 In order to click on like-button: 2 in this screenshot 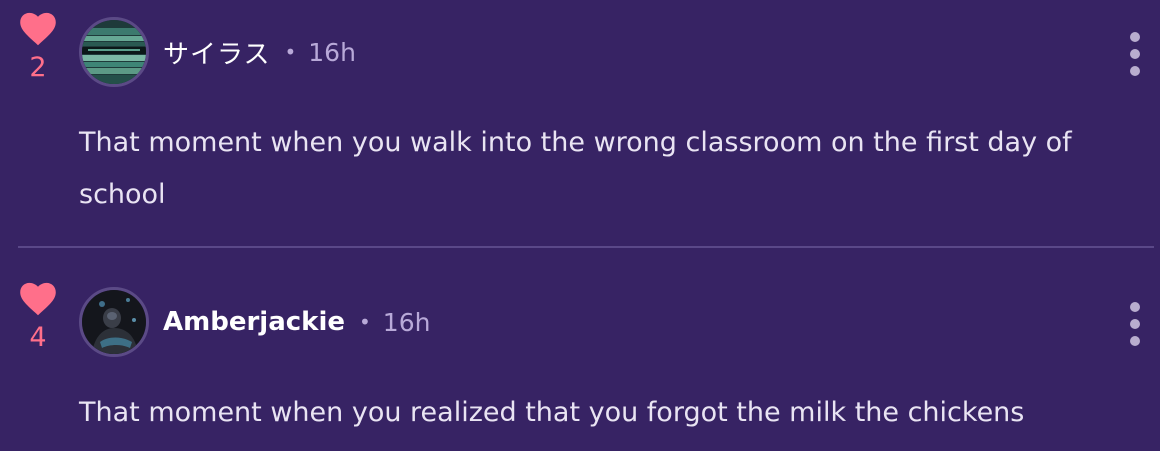, I will do `click(38, 47)`.